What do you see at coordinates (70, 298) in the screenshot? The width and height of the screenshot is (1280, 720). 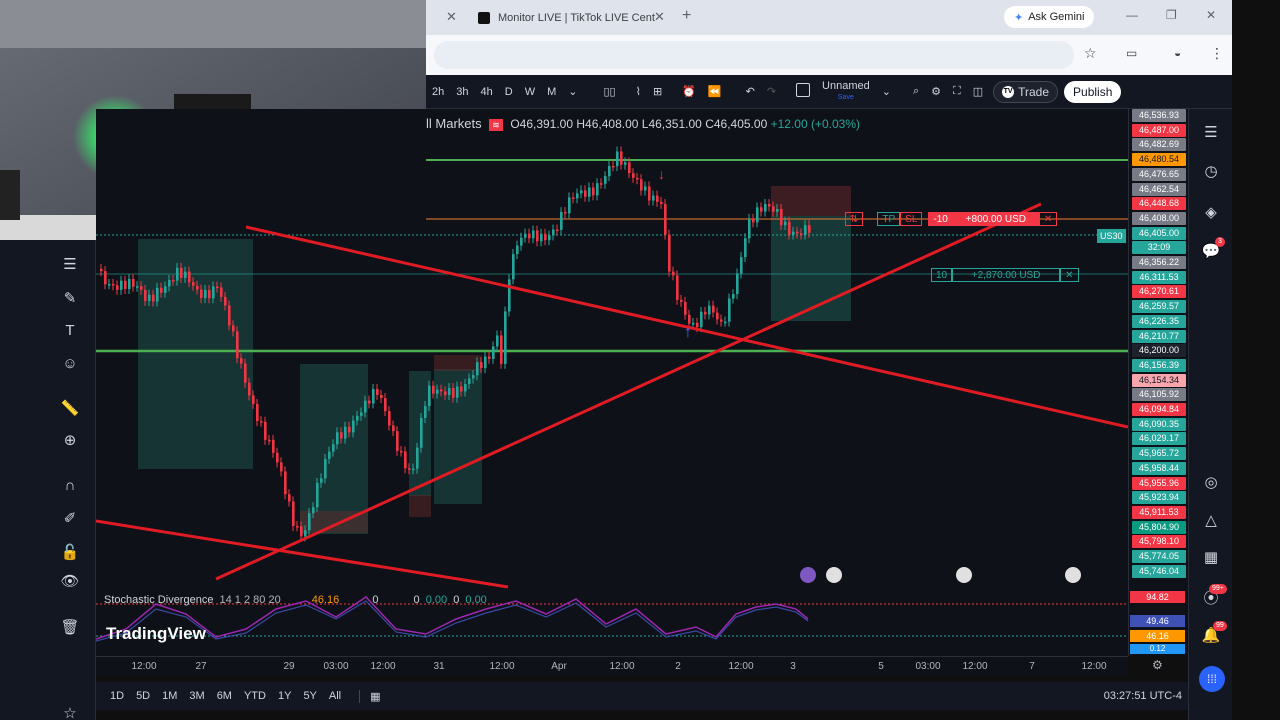 I see `brush-tool-icon: ✎` at bounding box center [70, 298].